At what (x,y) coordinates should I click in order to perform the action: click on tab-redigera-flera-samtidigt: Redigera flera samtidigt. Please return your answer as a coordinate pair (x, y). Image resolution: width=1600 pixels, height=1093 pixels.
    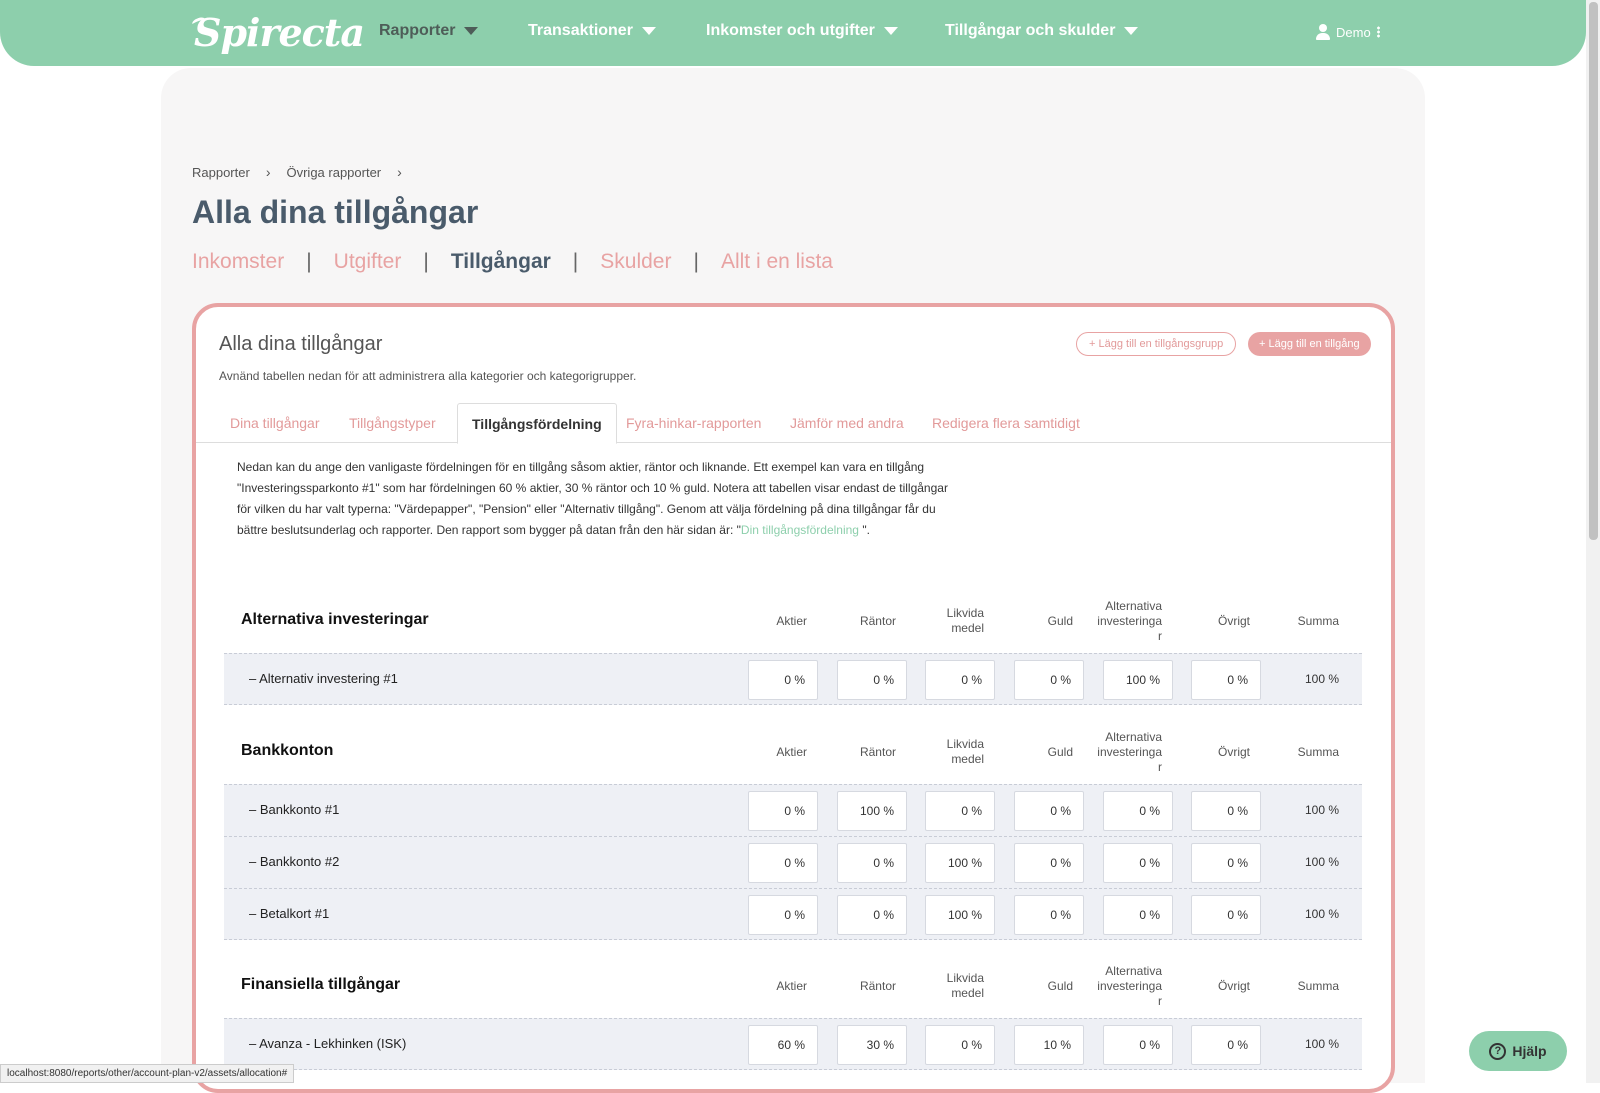
    Looking at the image, I should click on (1006, 423).